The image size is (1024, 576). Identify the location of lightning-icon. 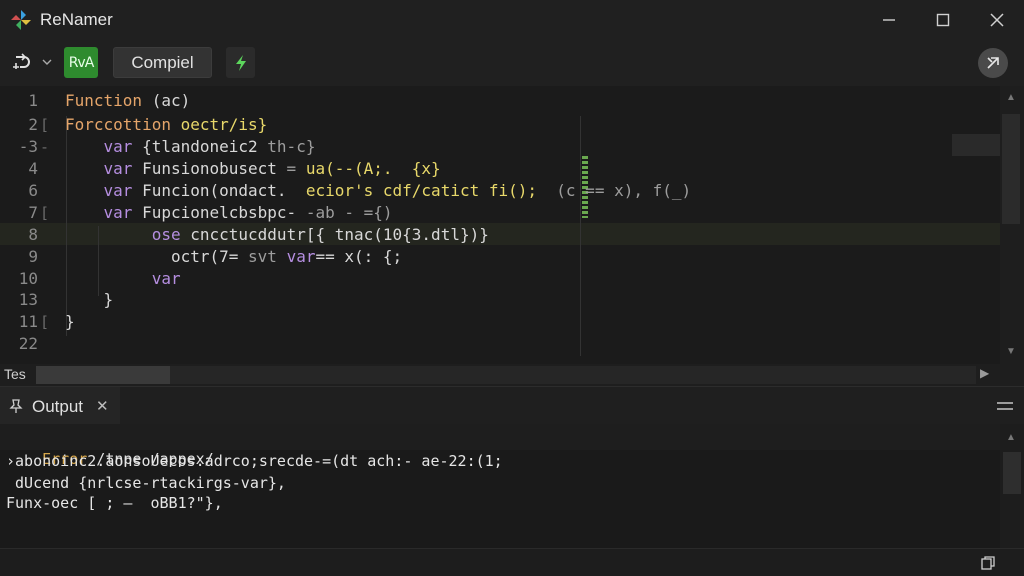
(240, 62).